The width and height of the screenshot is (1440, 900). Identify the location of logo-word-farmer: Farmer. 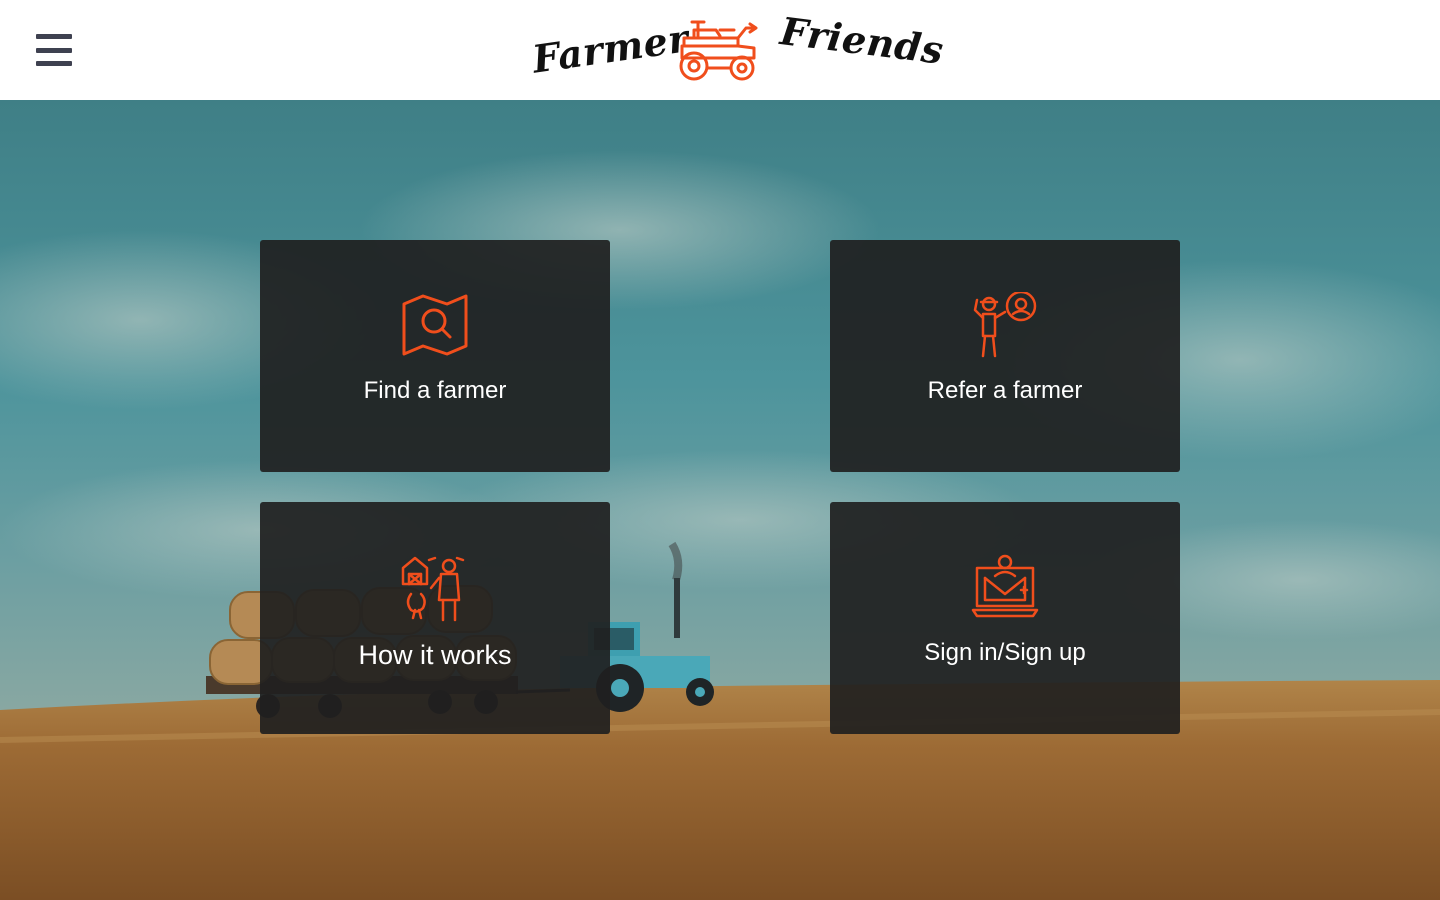
(610, 48).